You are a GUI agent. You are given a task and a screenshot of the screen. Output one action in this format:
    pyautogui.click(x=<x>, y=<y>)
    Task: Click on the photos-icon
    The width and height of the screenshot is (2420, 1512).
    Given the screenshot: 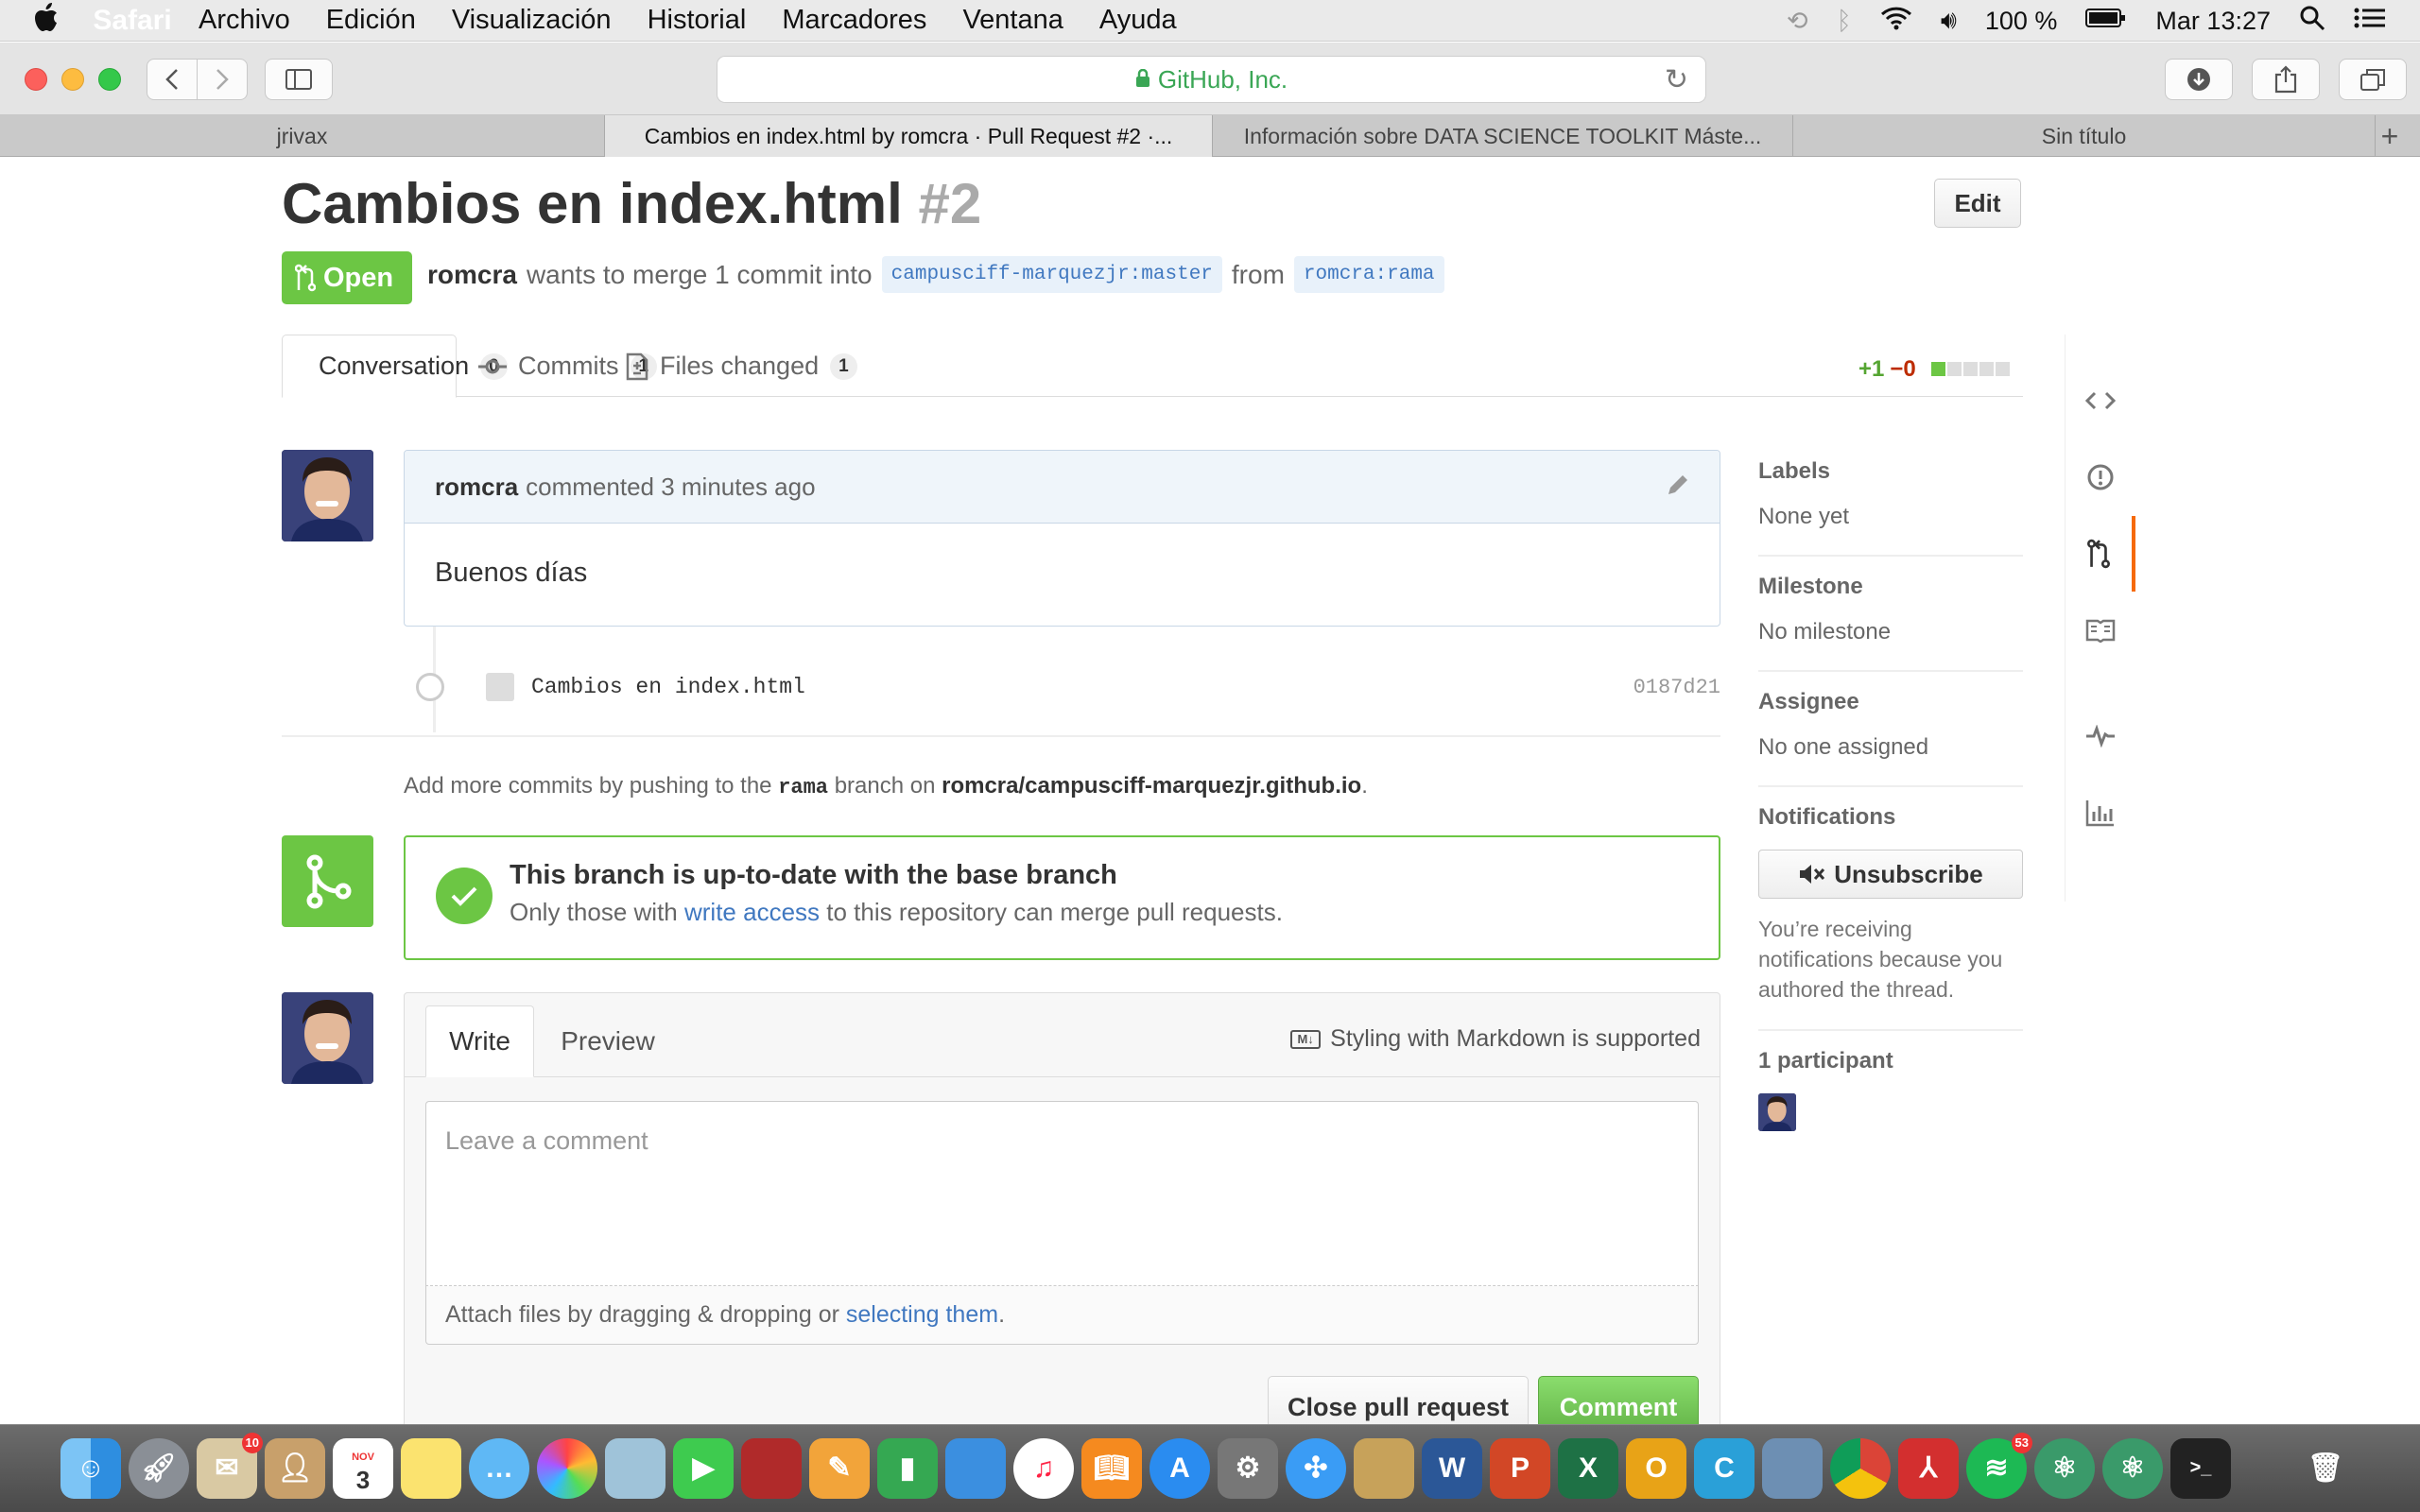 What is the action you would take?
    pyautogui.click(x=567, y=1468)
    